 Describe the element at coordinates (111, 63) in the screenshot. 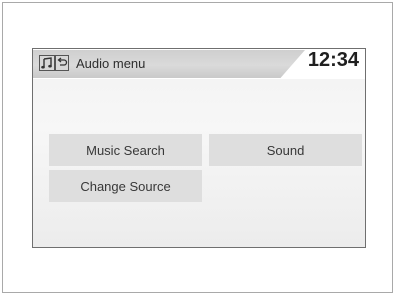

I see `page-title: Audio menu` at that location.